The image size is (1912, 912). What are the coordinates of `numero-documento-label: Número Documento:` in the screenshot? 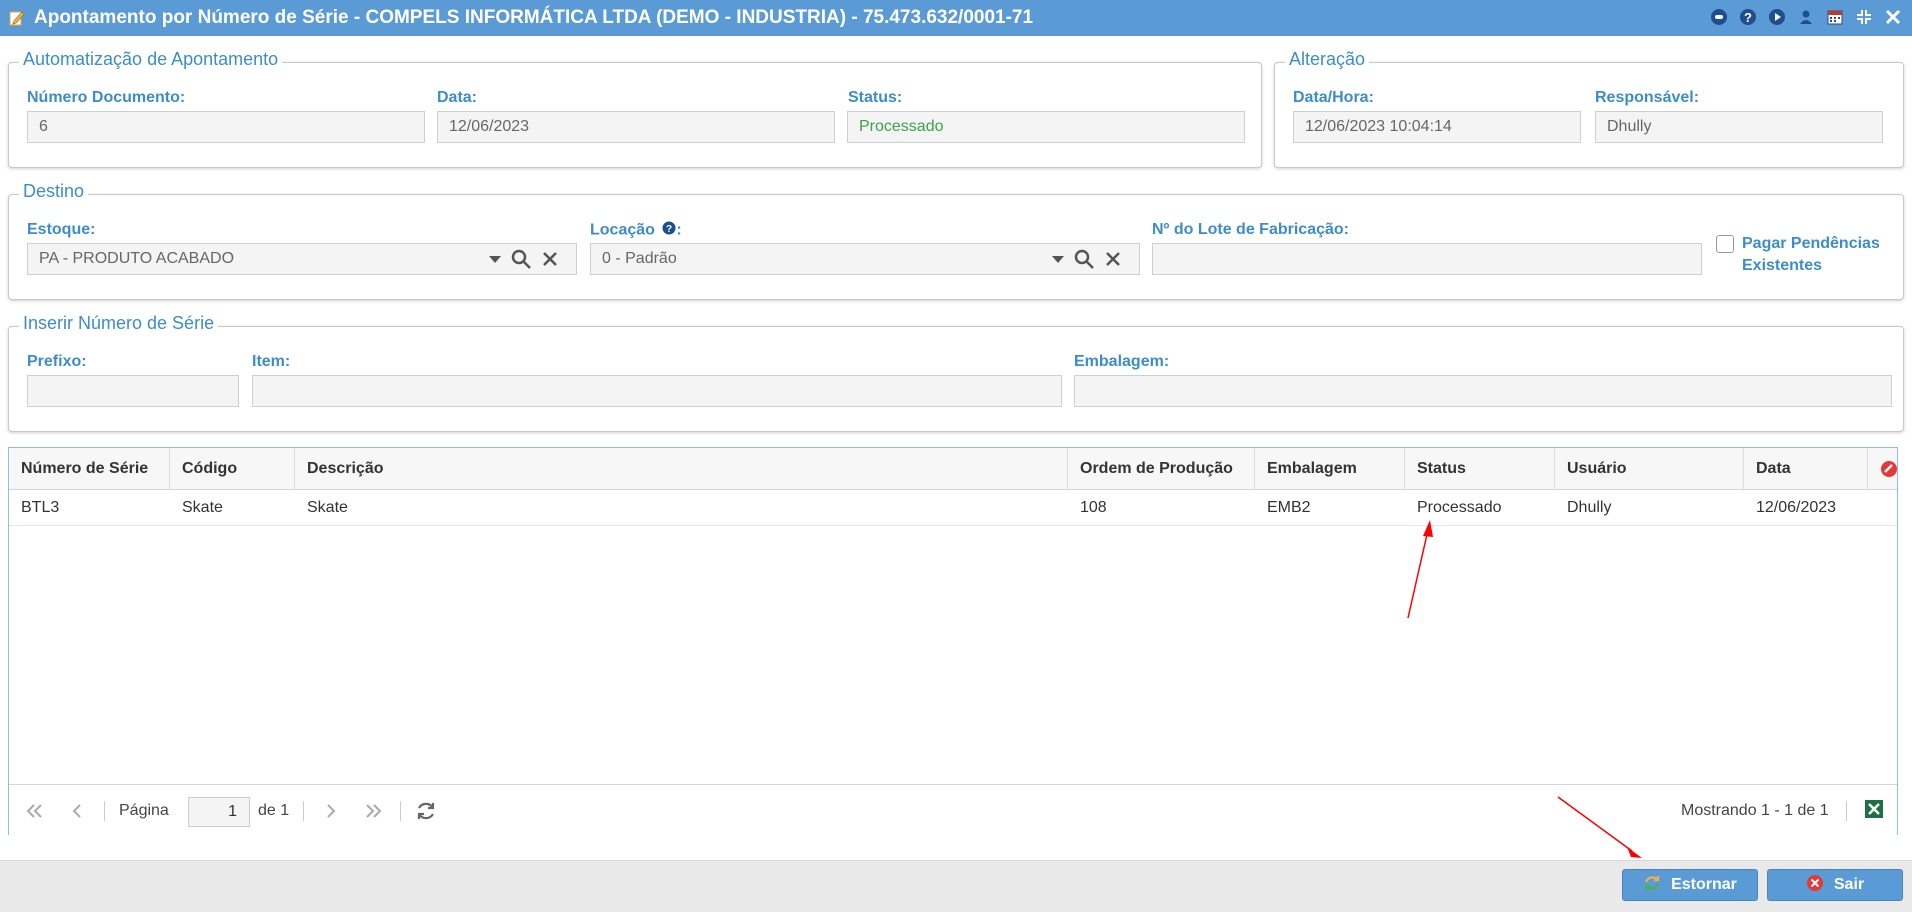 It's located at (106, 97).